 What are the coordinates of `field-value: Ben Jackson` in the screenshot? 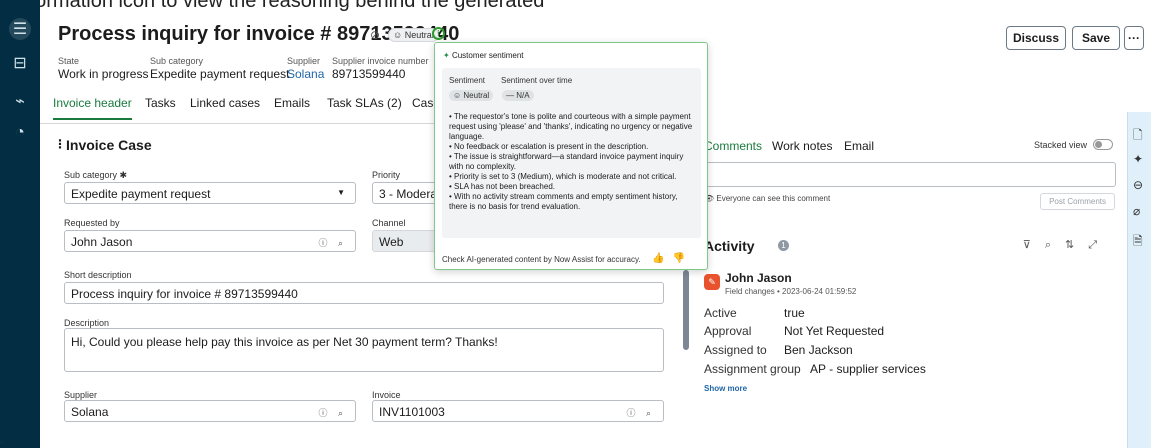 It's located at (818, 350).